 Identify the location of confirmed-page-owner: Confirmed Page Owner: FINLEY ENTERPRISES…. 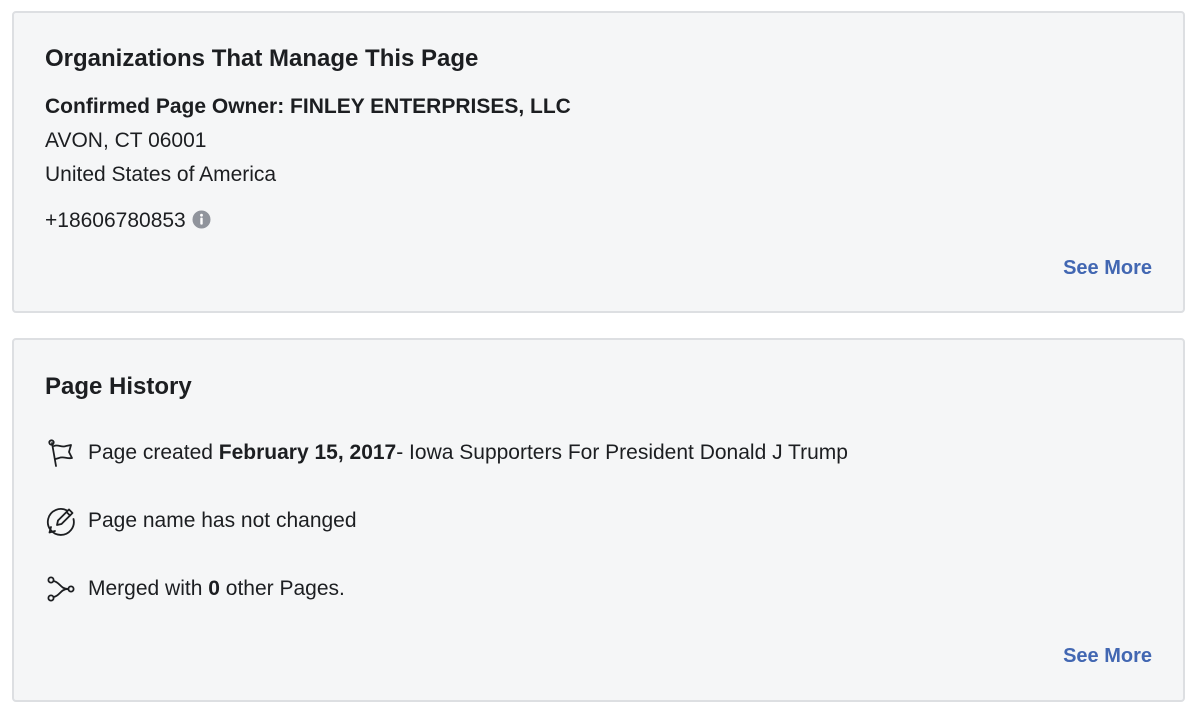
(308, 106).